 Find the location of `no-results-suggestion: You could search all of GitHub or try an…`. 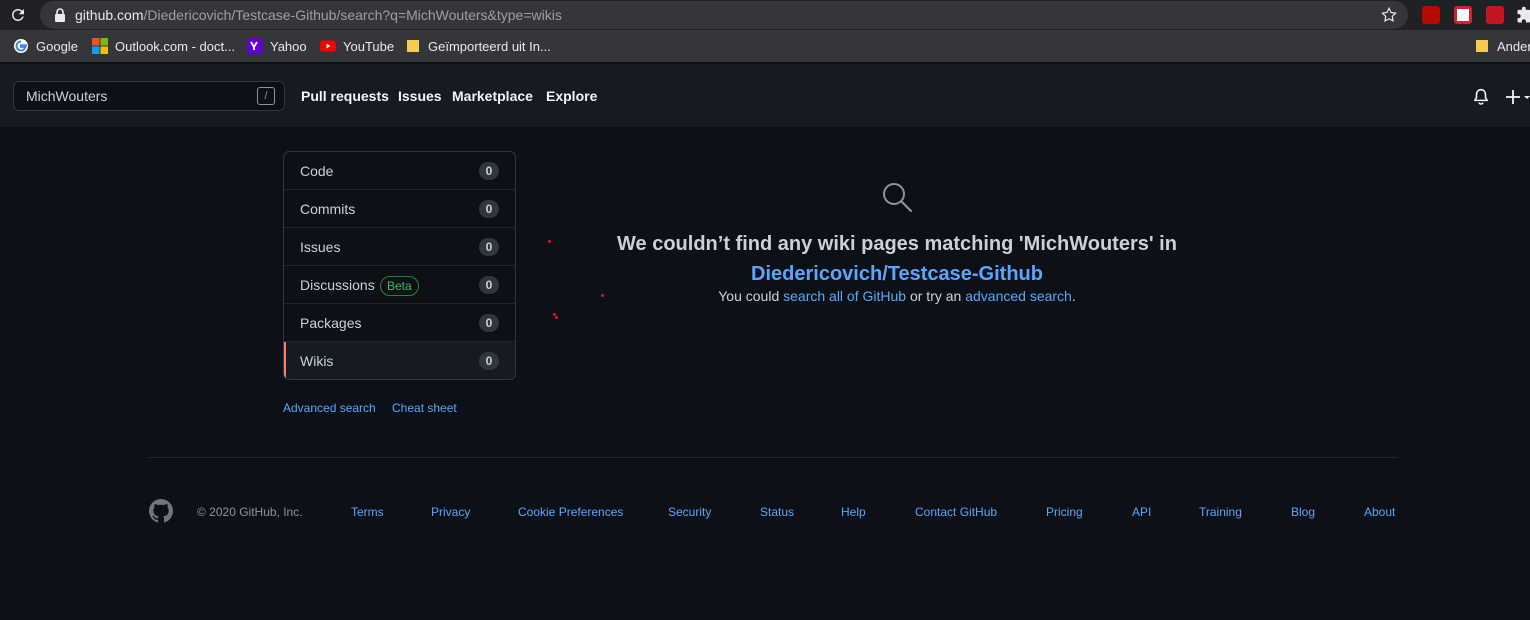

no-results-suggestion: You could search all of GitHub or try an… is located at coordinates (897, 296).